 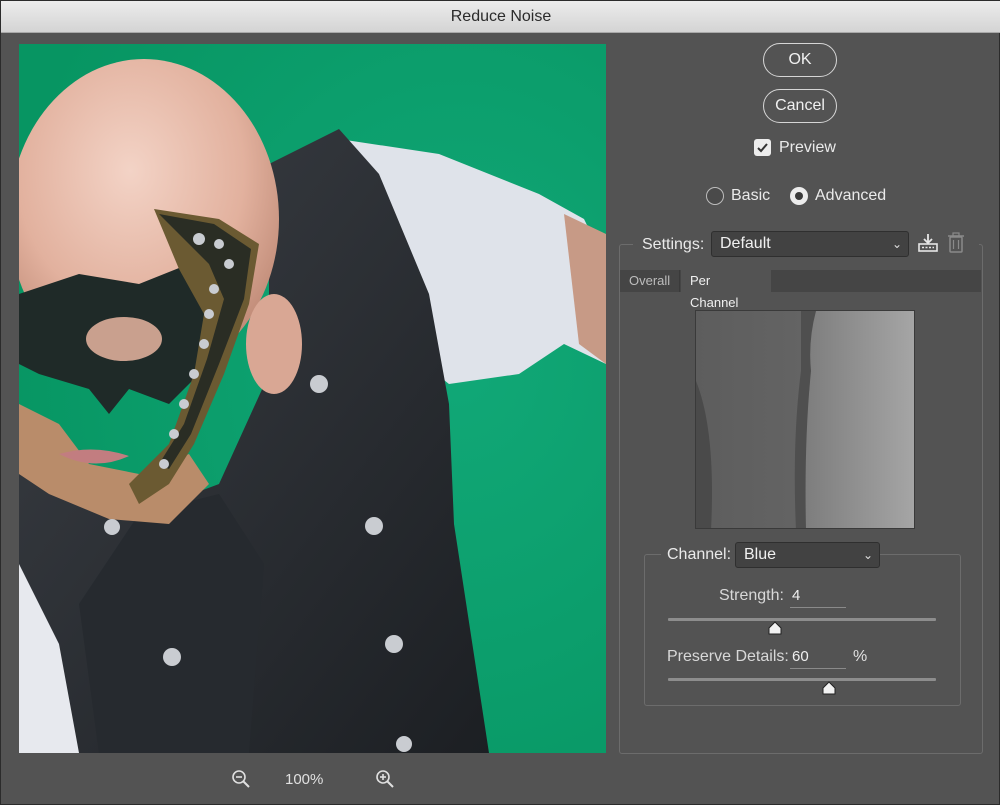 What do you see at coordinates (800, 60) in the screenshot?
I see `ok-button: OK` at bounding box center [800, 60].